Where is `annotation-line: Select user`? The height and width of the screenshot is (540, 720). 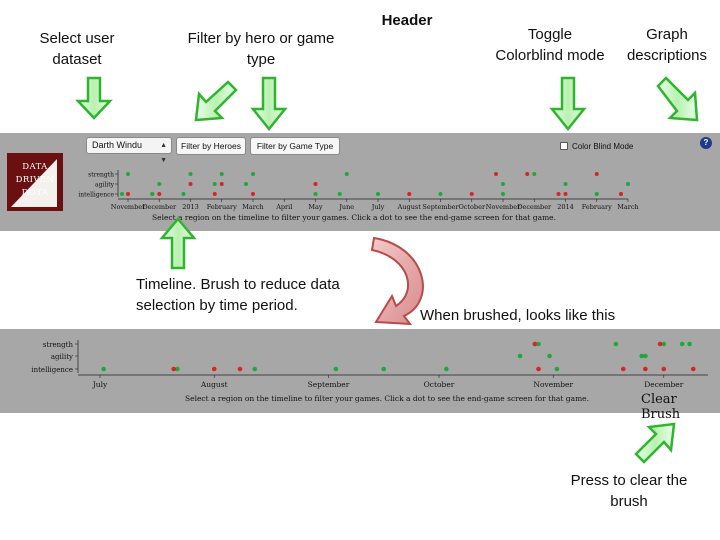
annotation-line: Select user is located at coordinates (77, 38).